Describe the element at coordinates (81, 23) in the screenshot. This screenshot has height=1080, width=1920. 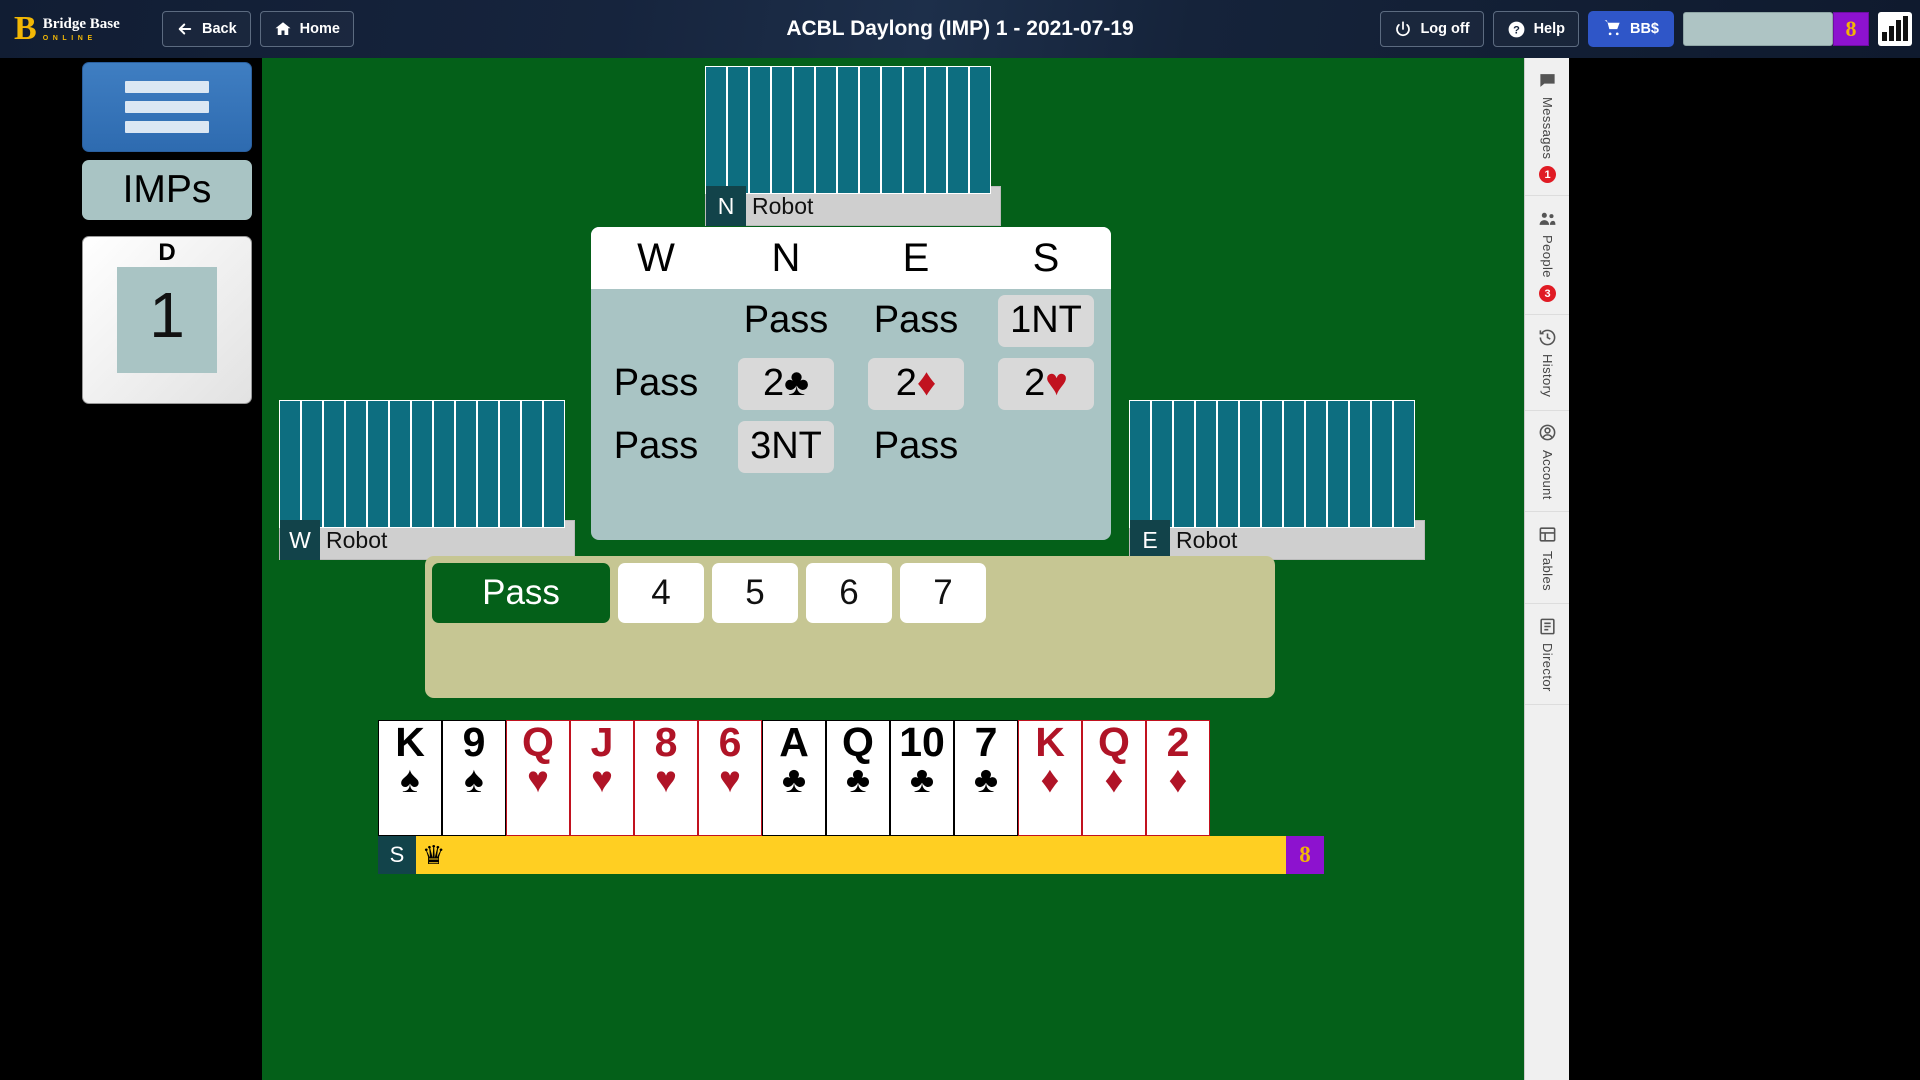
I see `logo-title: Bridge Base` at that location.